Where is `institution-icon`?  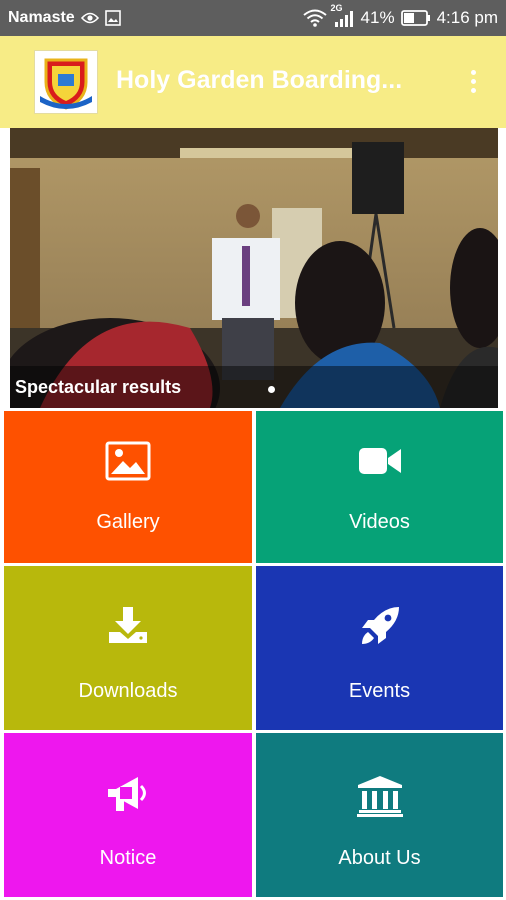 institution-icon is located at coordinates (379, 798).